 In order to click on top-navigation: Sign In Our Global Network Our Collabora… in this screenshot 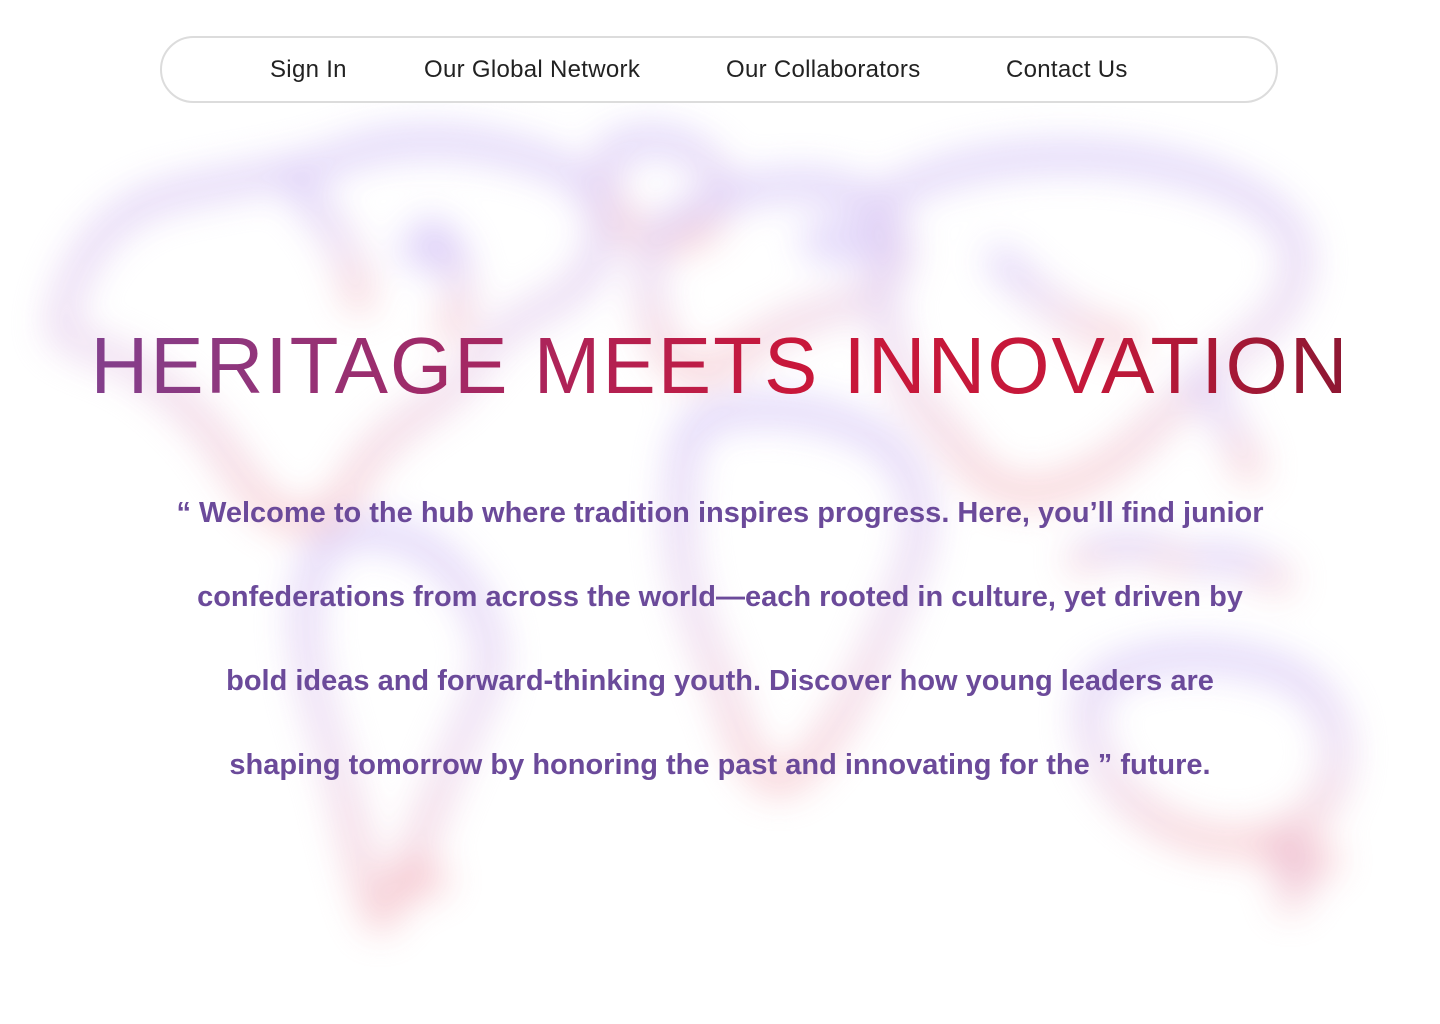, I will do `click(719, 69)`.